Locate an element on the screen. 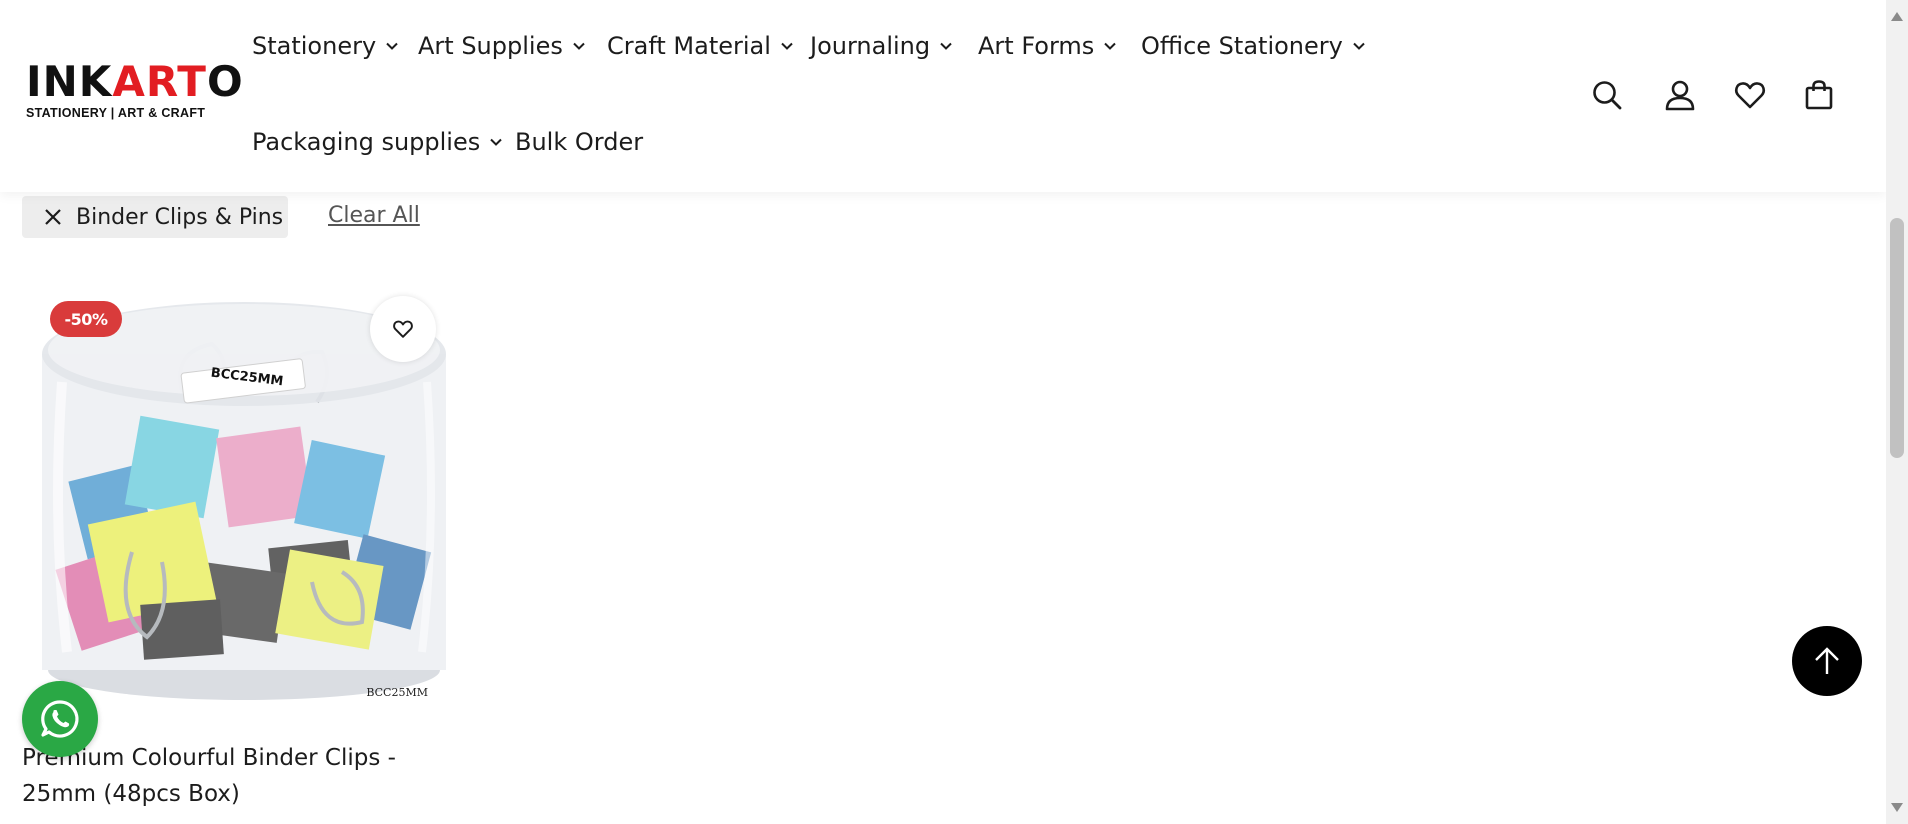 This screenshot has width=1908, height=824. active-filter-chip: Binder Clips & Pins is located at coordinates (155, 217).